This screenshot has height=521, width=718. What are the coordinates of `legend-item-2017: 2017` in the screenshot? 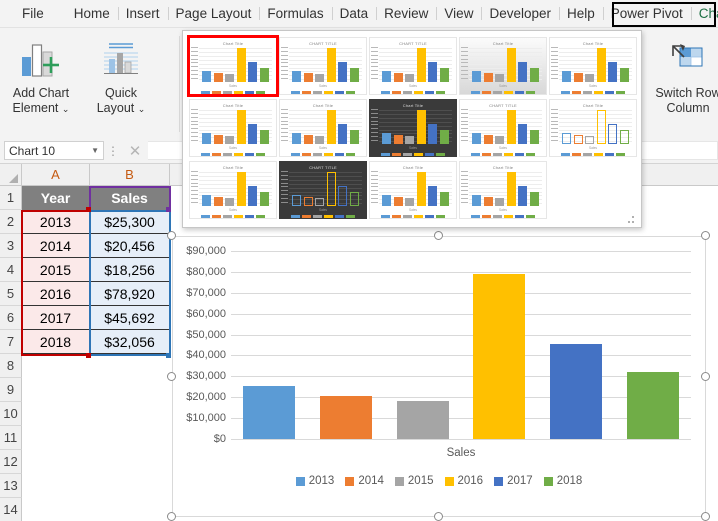 It's located at (513, 481).